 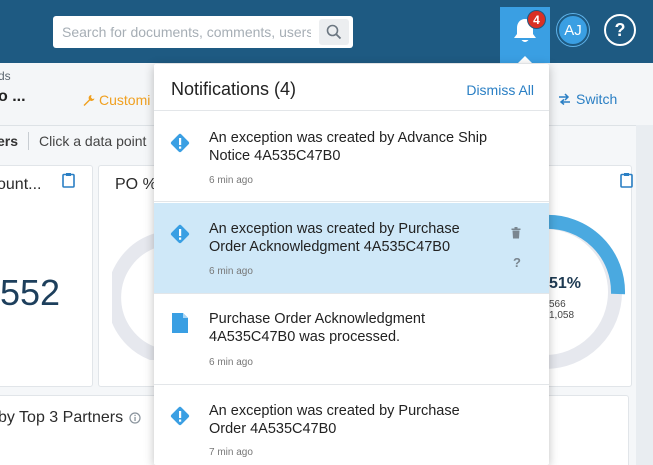 I want to click on user-avatar: AJ, so click(x=573, y=30).